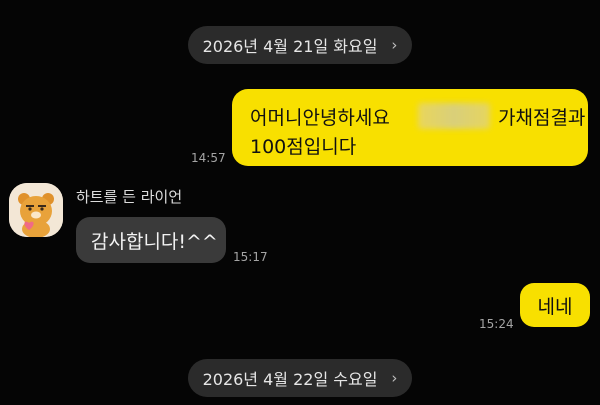 This screenshot has height=405, width=600. I want to click on ryan-heart-avatar-icon, so click(36, 210).